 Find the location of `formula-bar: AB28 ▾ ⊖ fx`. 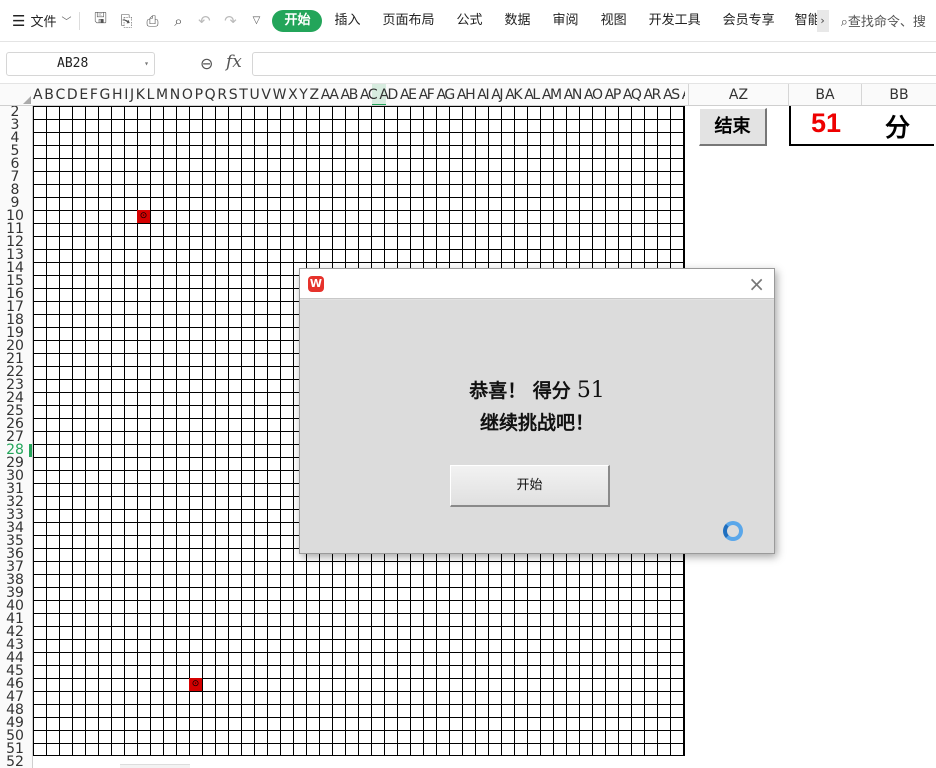

formula-bar: AB28 ▾ ⊖ fx is located at coordinates (468, 63).